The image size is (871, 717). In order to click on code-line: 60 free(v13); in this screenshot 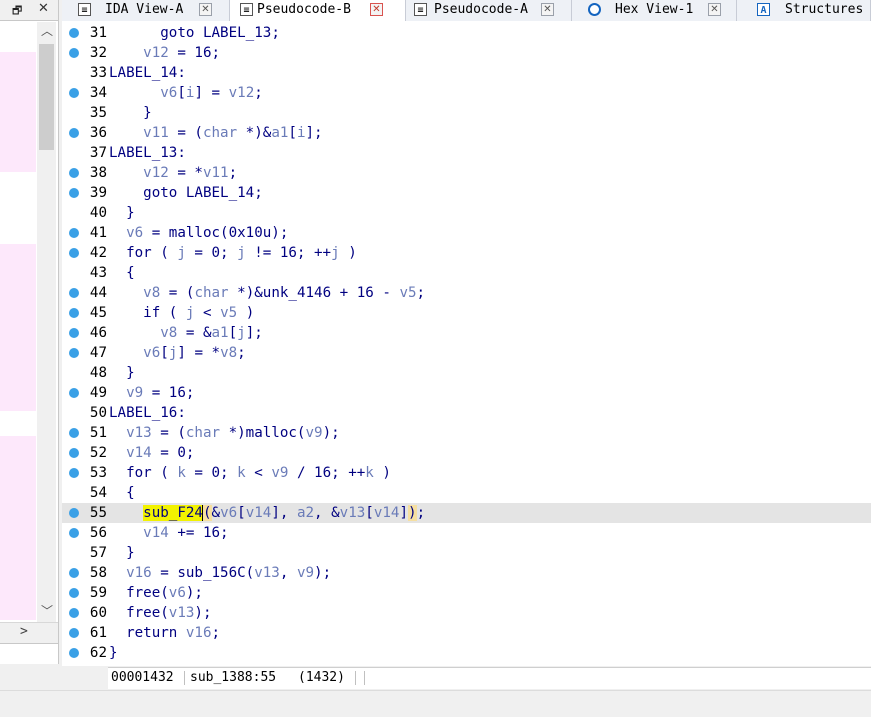, I will do `click(466, 613)`.